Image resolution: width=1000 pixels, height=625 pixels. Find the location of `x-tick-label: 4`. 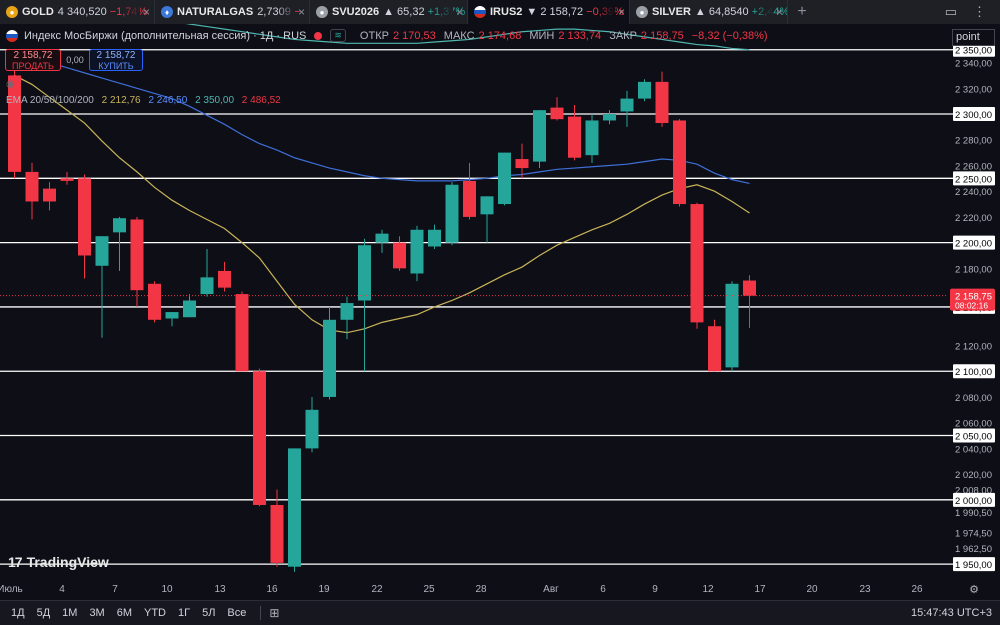

x-tick-label: 4 is located at coordinates (62, 589).